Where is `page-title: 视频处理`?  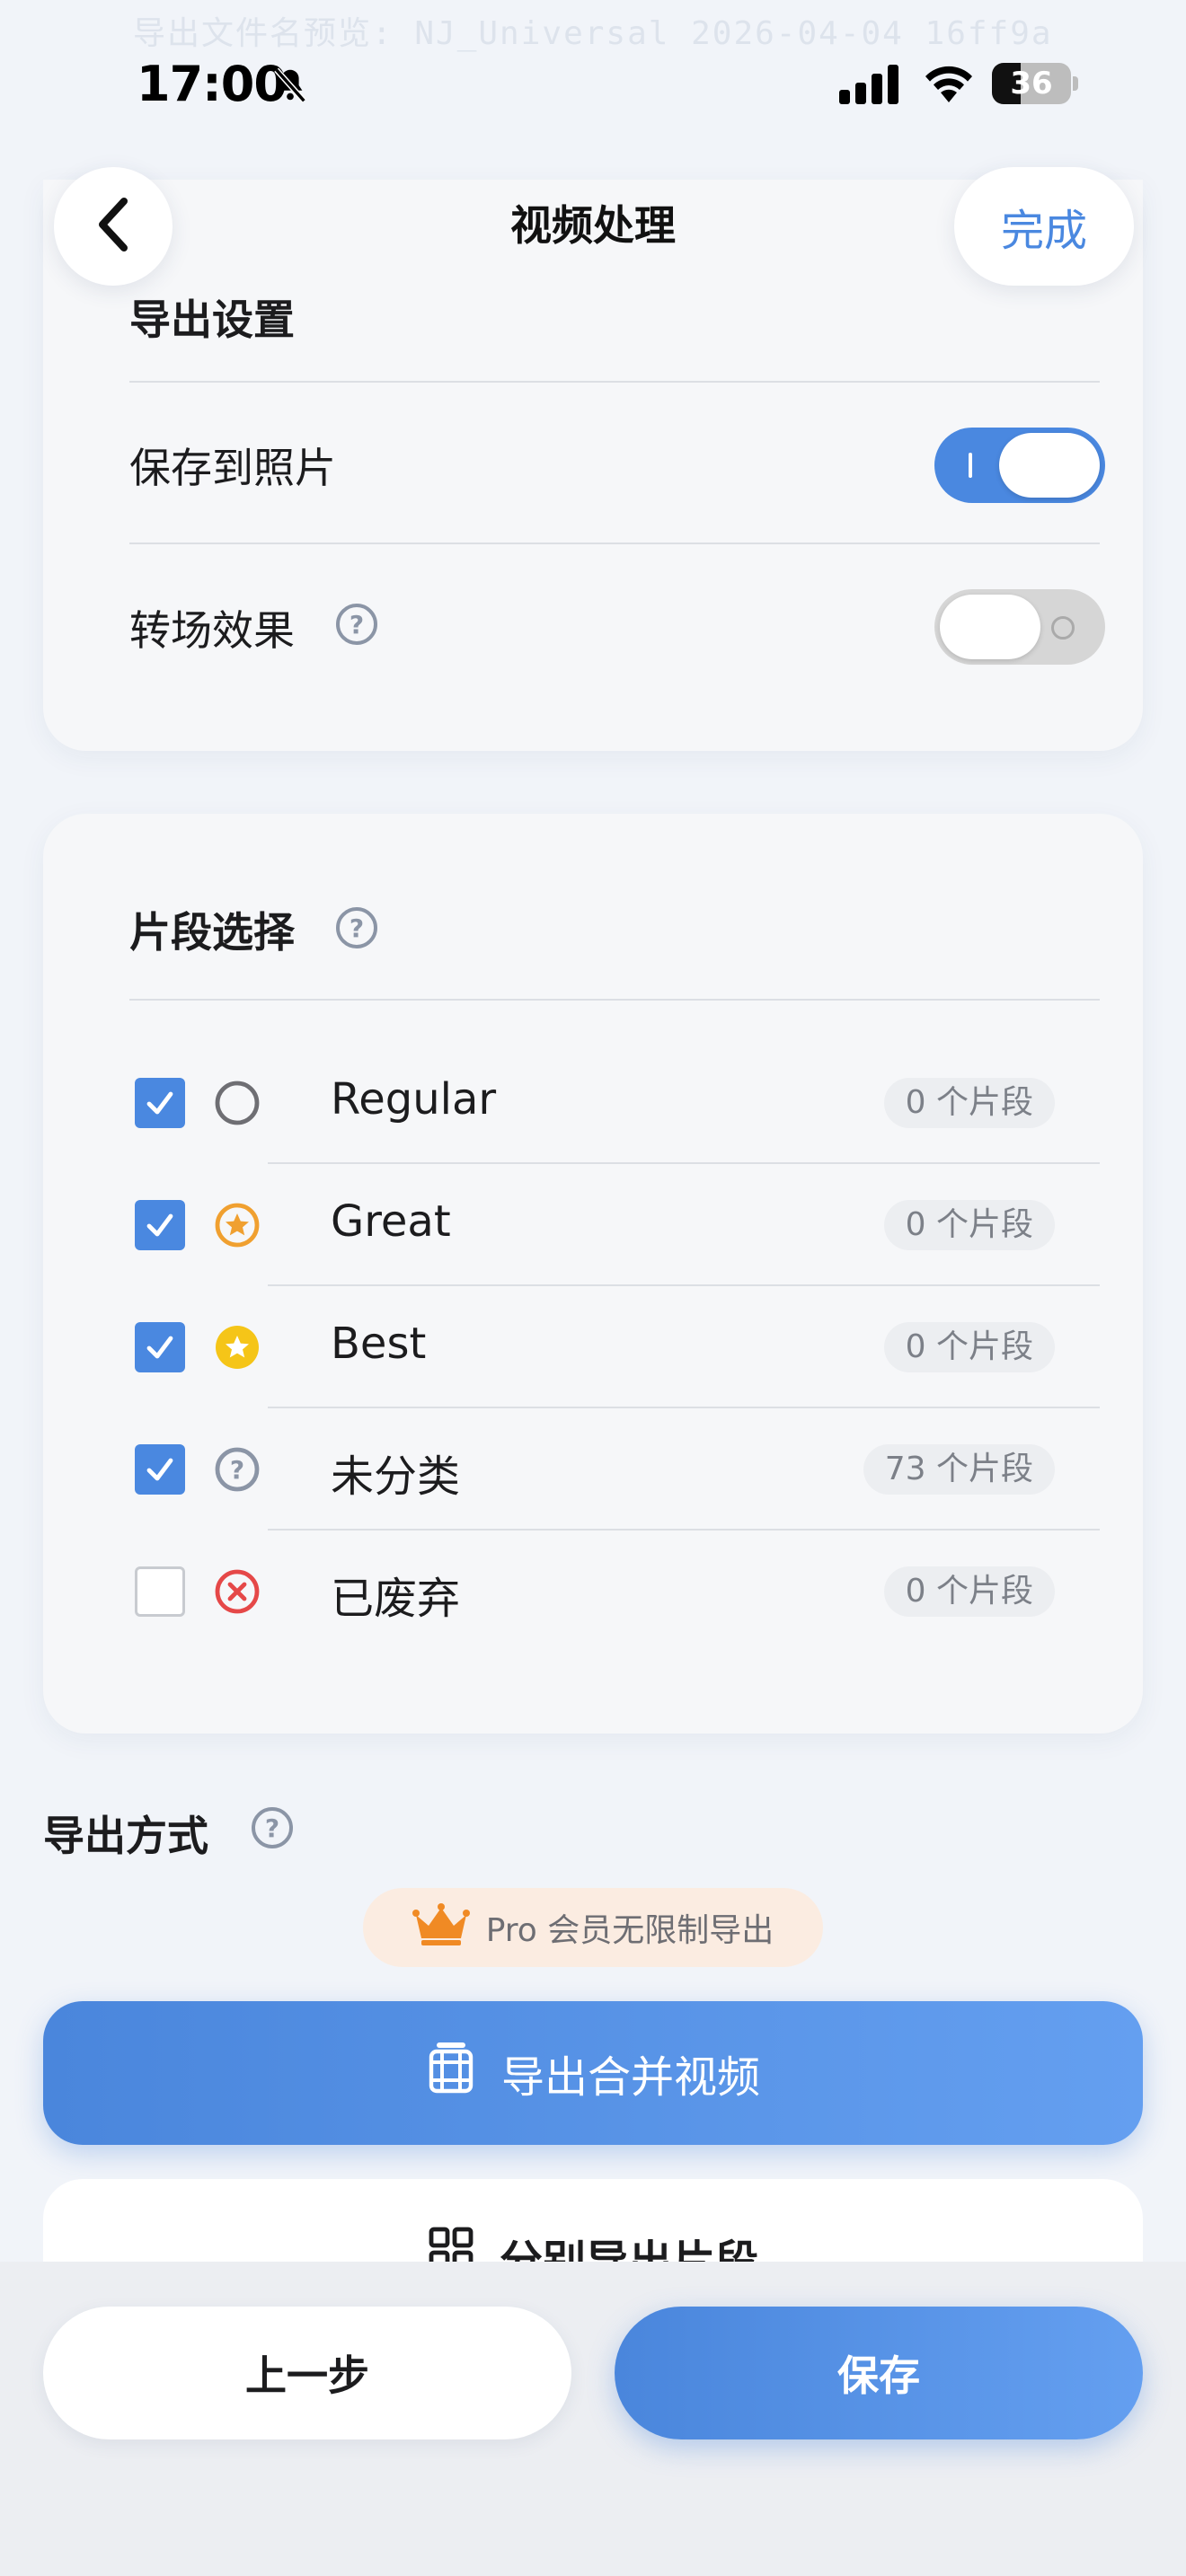
page-title: 视频处理 is located at coordinates (593, 225).